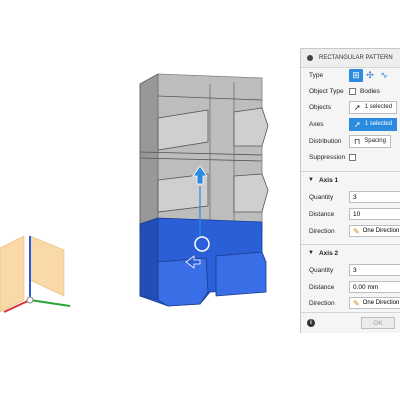 The width and height of the screenshot is (400, 400). I want to click on axis1-quantity-input: 3, so click(374, 197).